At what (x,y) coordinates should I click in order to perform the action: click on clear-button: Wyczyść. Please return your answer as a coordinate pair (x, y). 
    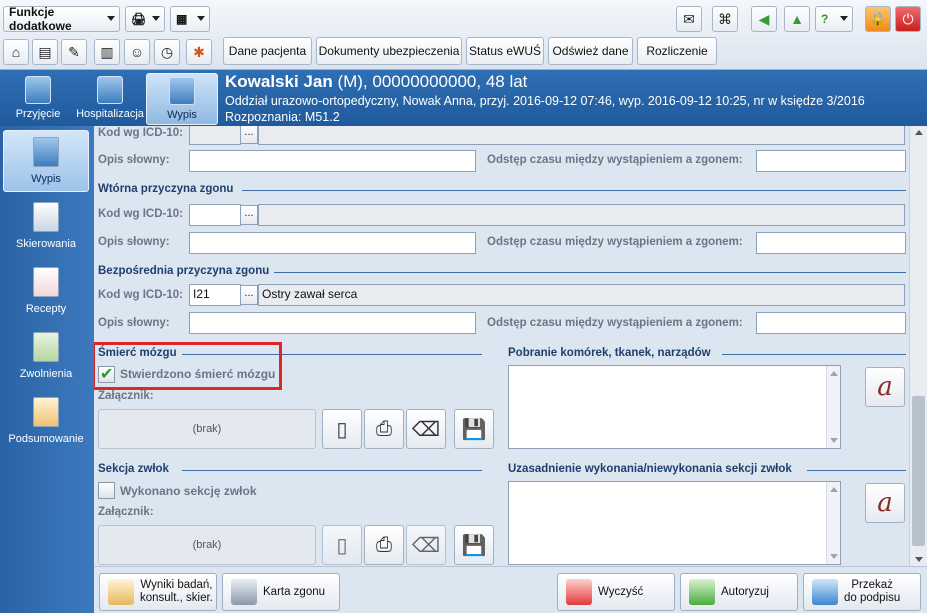
    Looking at the image, I should click on (616, 592).